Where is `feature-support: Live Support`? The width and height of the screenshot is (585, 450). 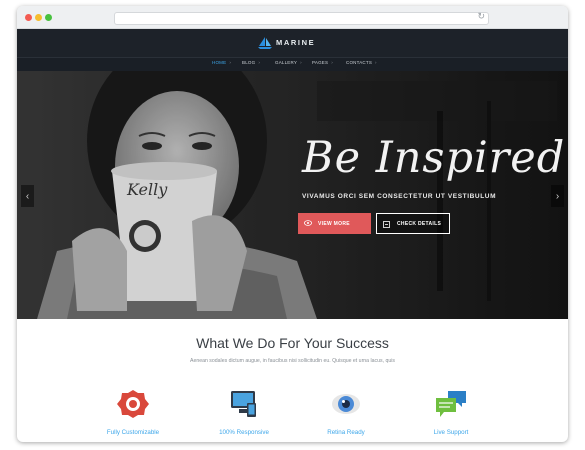
feature-support: Live Support is located at coordinates (451, 412).